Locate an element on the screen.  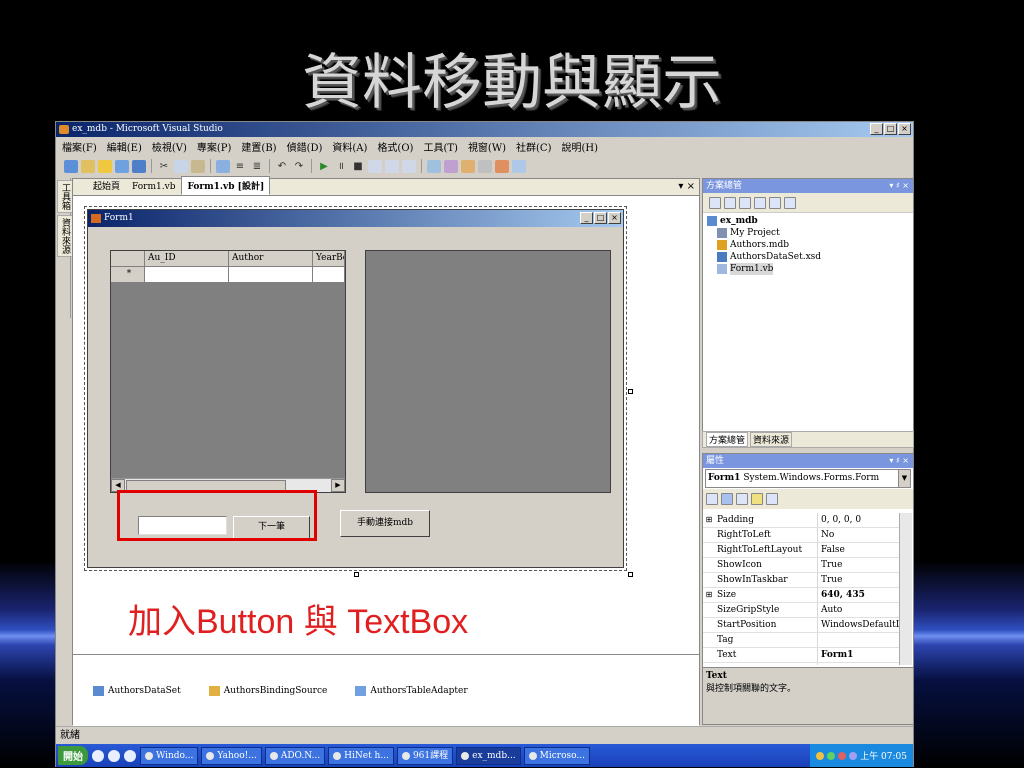
grid-column-header: Author is located at coordinates (271, 259).